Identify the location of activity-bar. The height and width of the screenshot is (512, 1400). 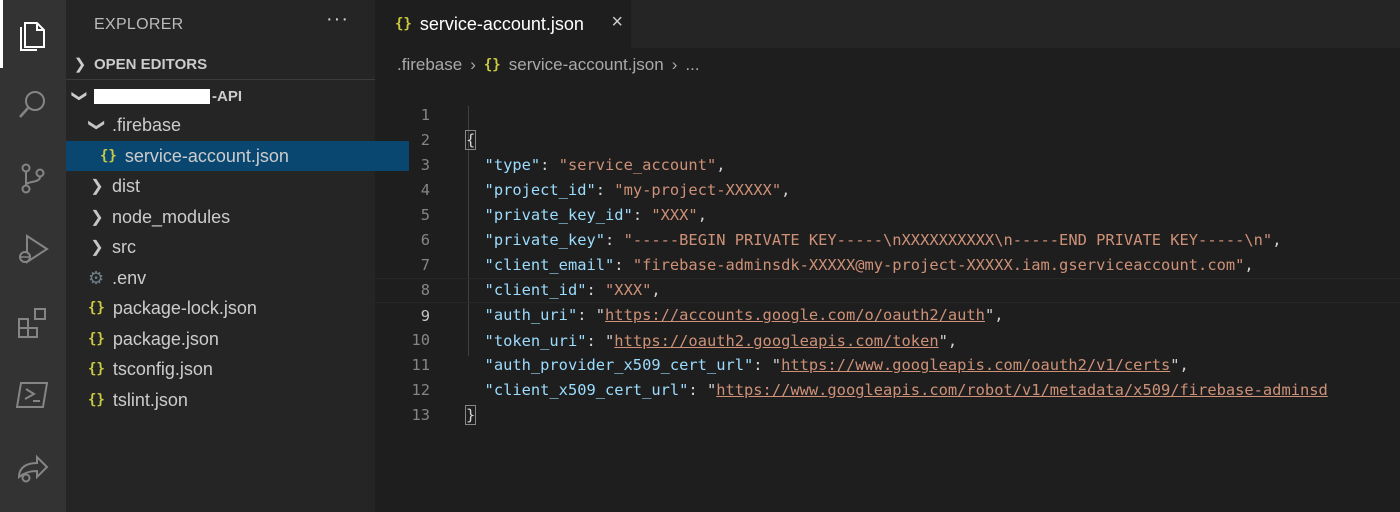
(33, 256).